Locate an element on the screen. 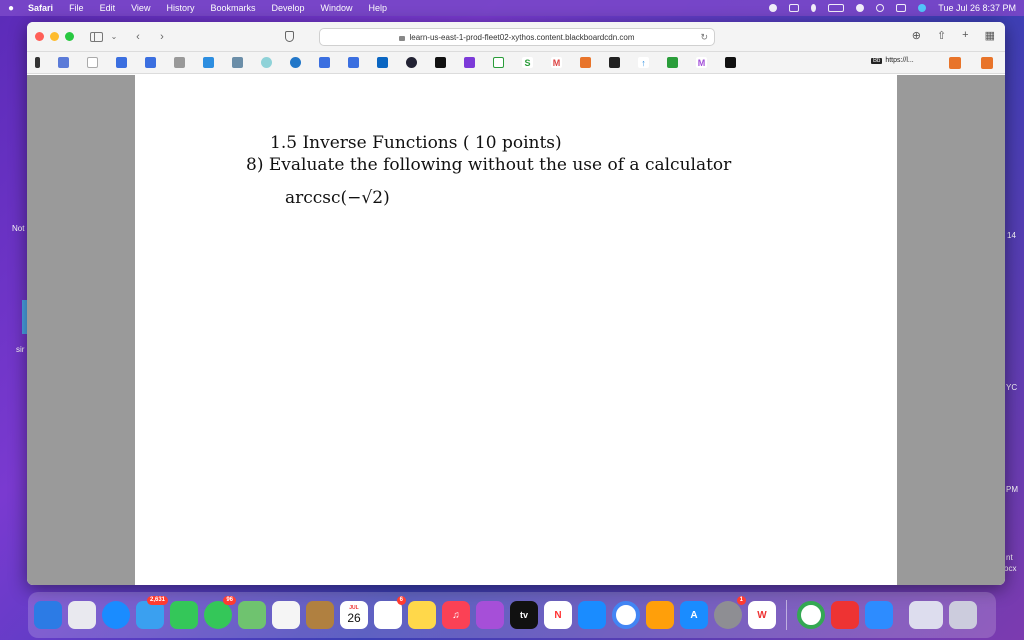 Image resolution: width=1024 pixels, height=640 pixels. mail-icon: 2,631 is located at coordinates (152, 612).